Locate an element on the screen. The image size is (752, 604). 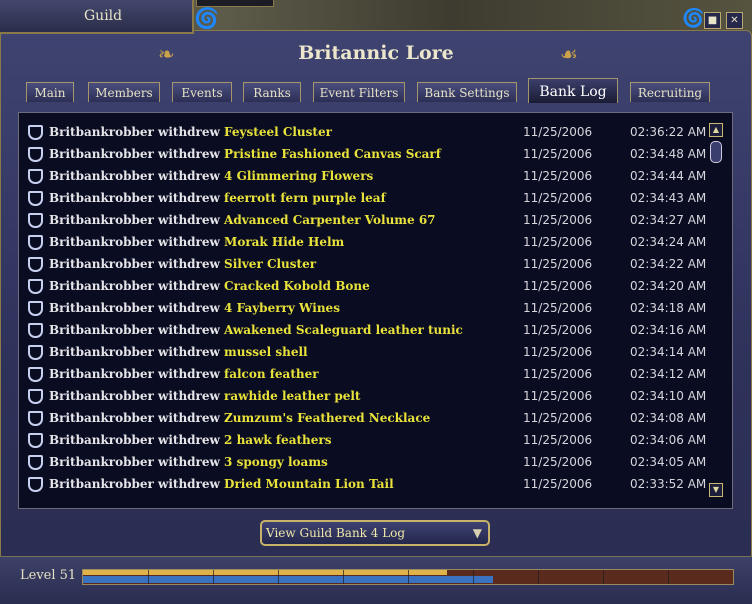
arrow-up-icon: ▲ is located at coordinates (716, 129).